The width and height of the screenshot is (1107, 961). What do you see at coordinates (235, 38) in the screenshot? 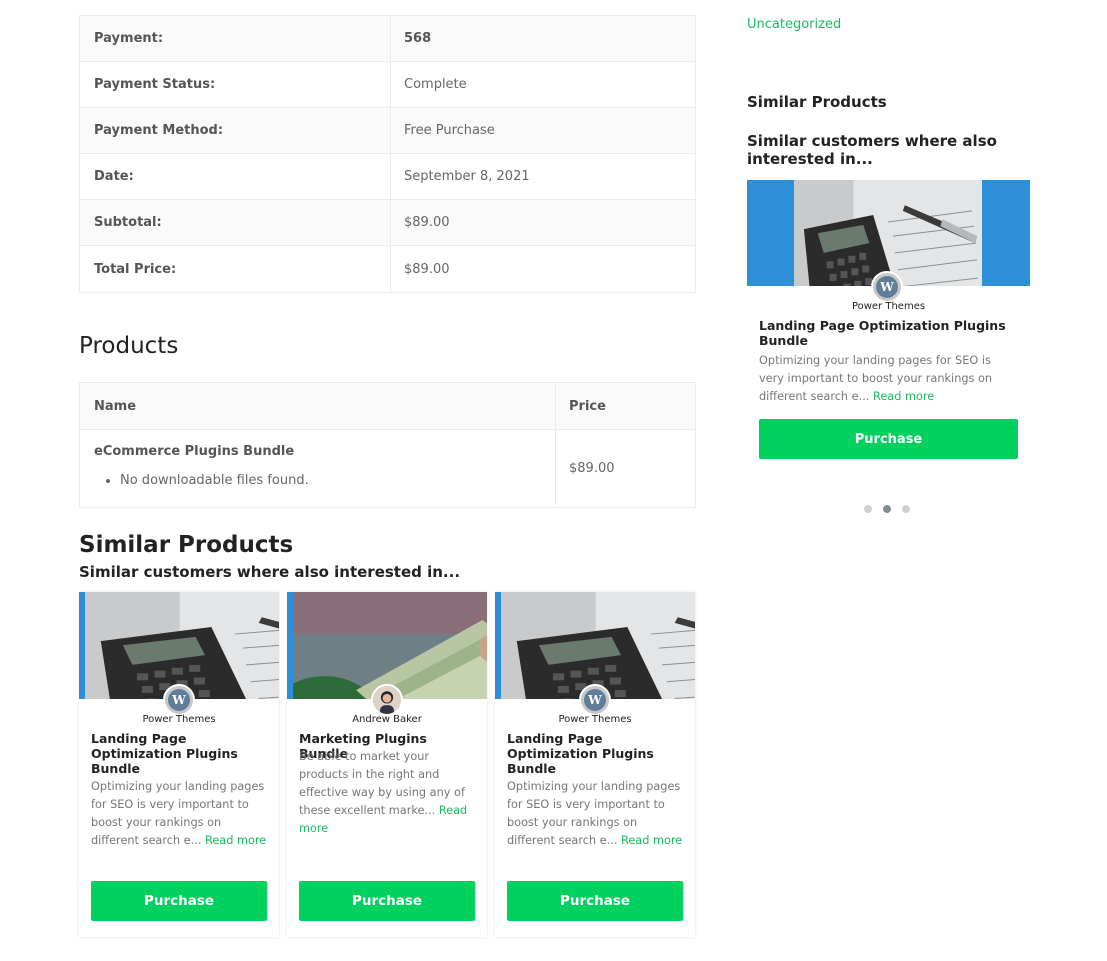
I see `receipt-label: Payment:` at bounding box center [235, 38].